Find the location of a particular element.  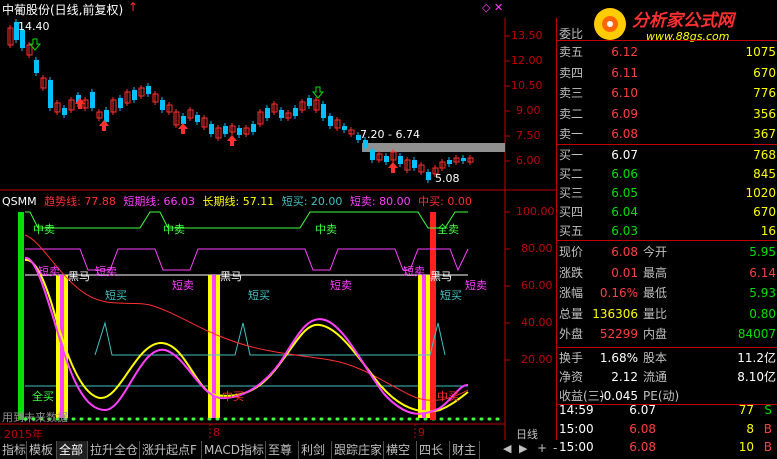

stat-label: 涨幅 is located at coordinates (571, 293).